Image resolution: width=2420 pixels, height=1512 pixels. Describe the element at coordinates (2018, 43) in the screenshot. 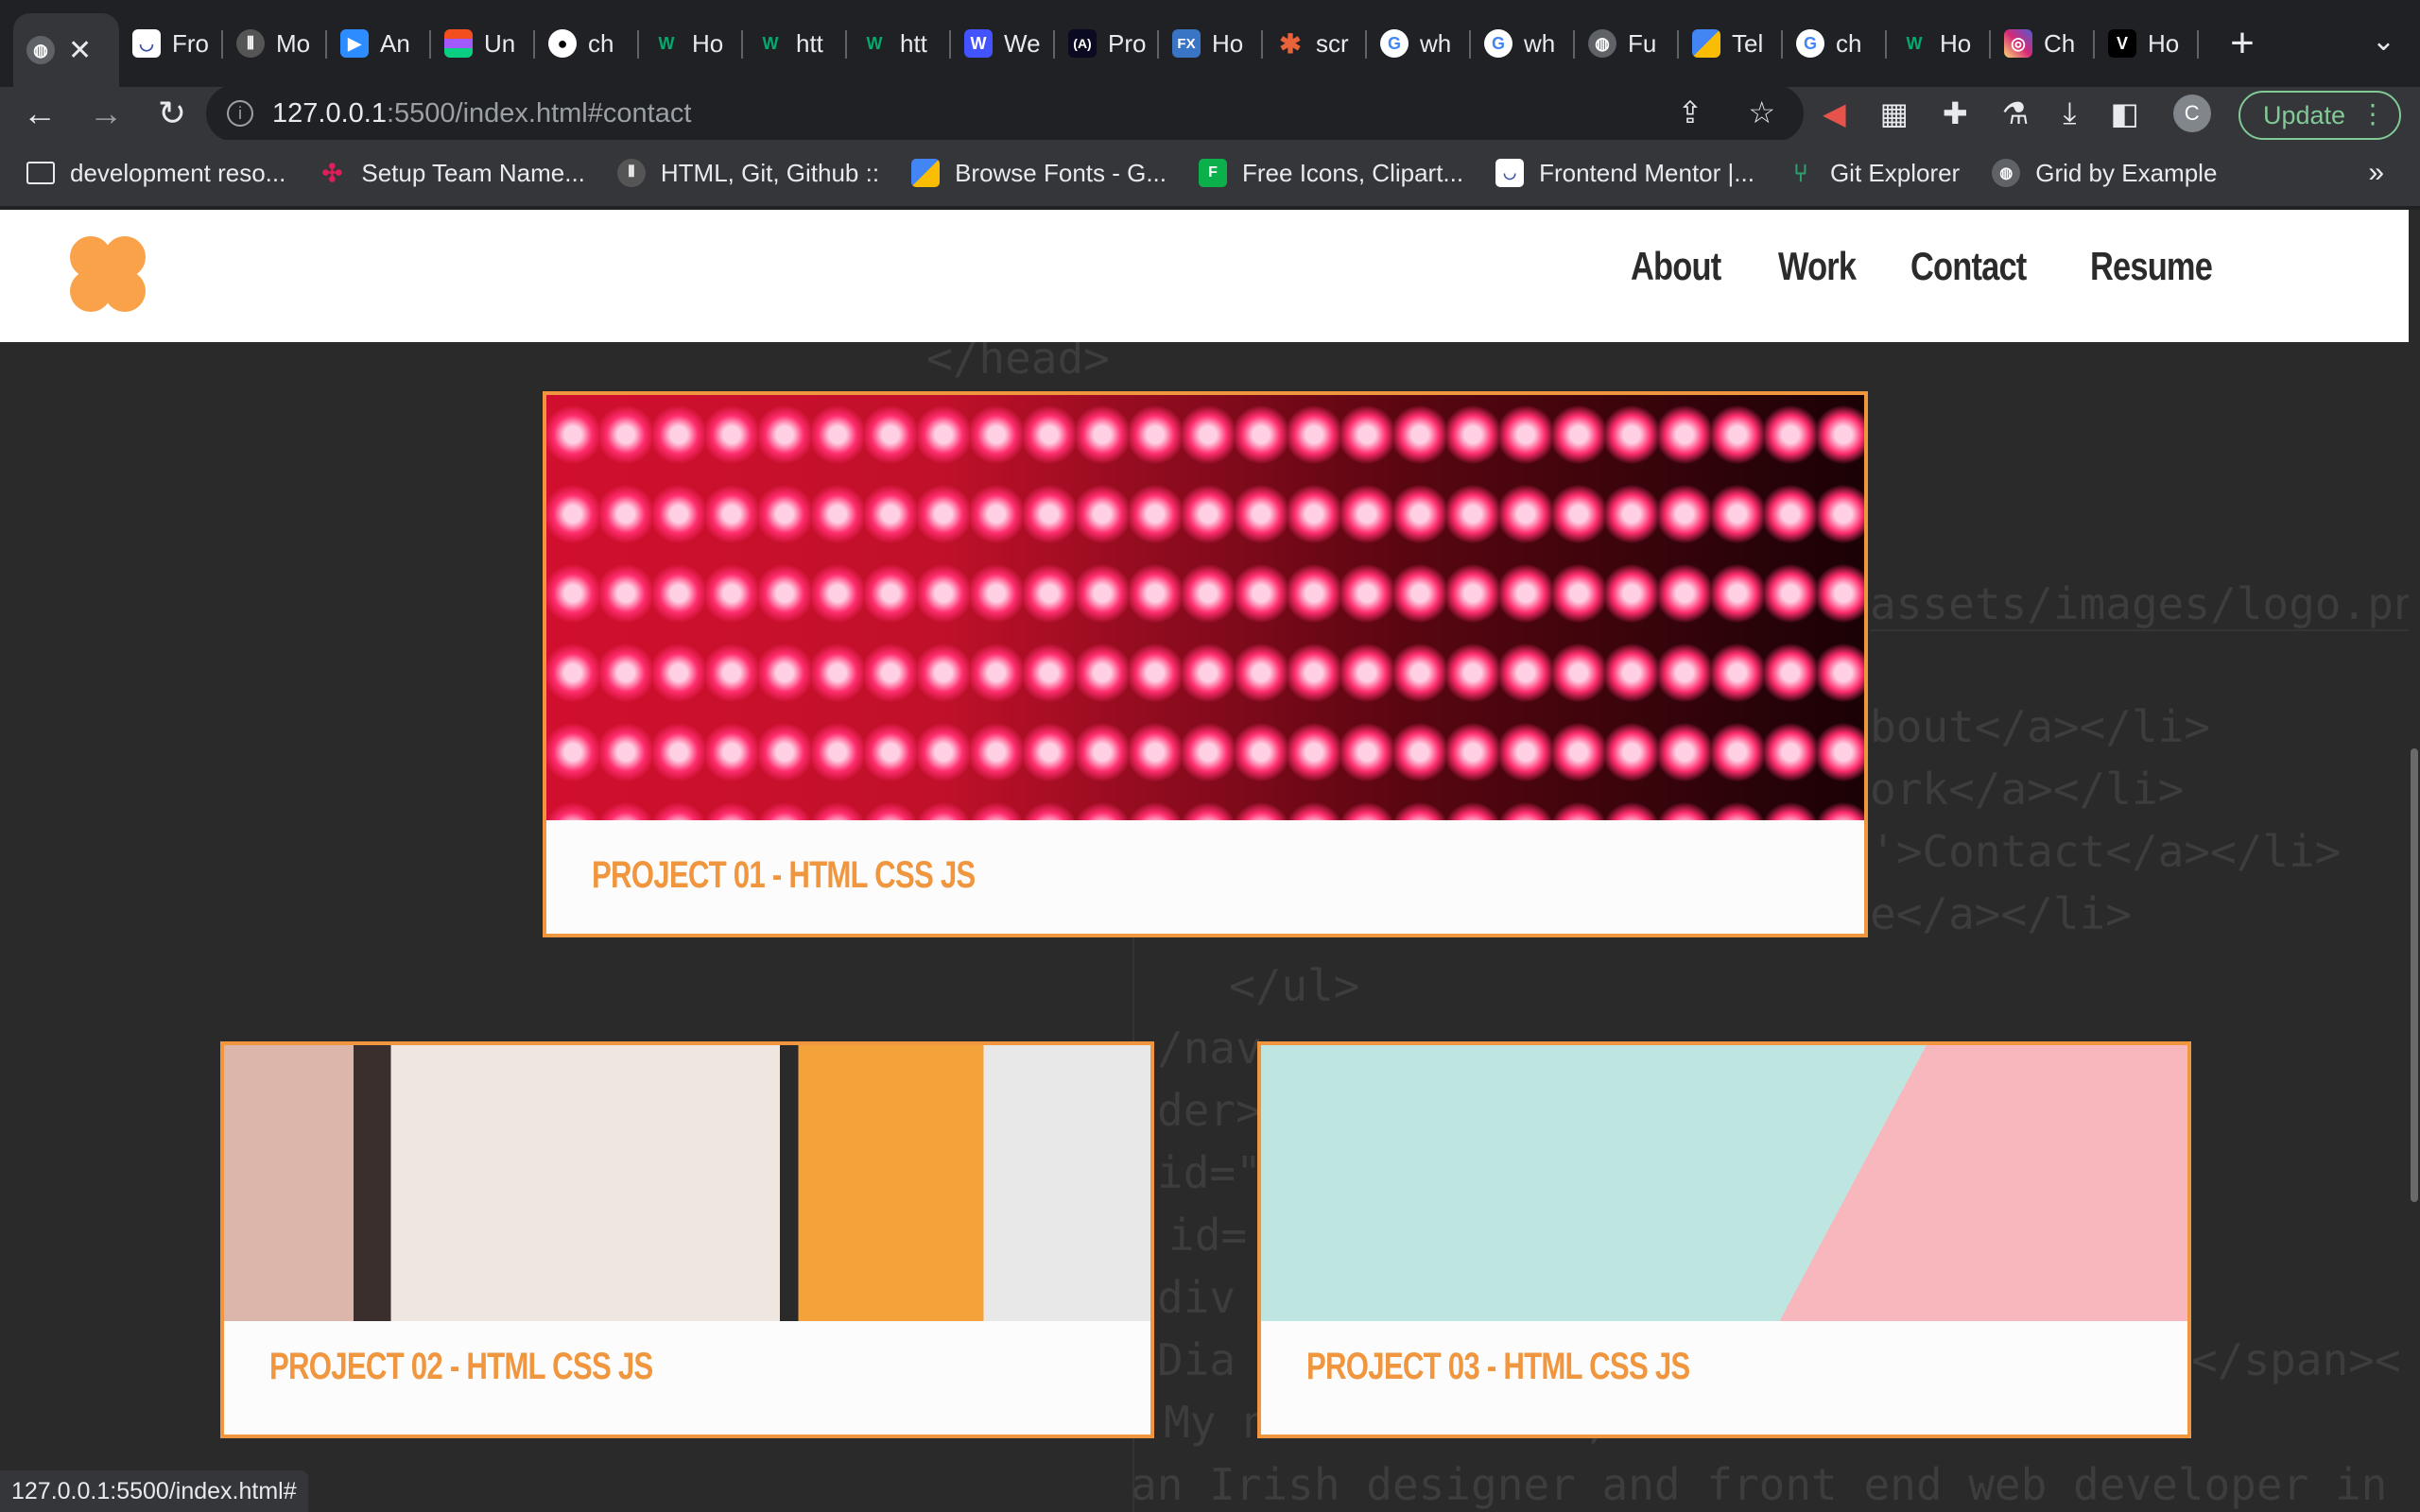

I see `instagram-icon: ◎` at that location.